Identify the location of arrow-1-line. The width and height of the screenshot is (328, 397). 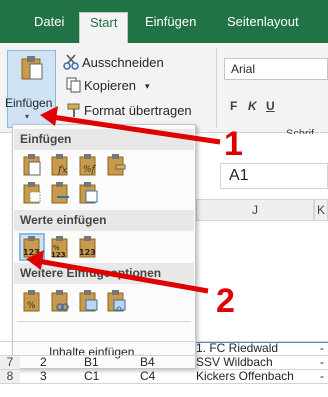
(136, 129).